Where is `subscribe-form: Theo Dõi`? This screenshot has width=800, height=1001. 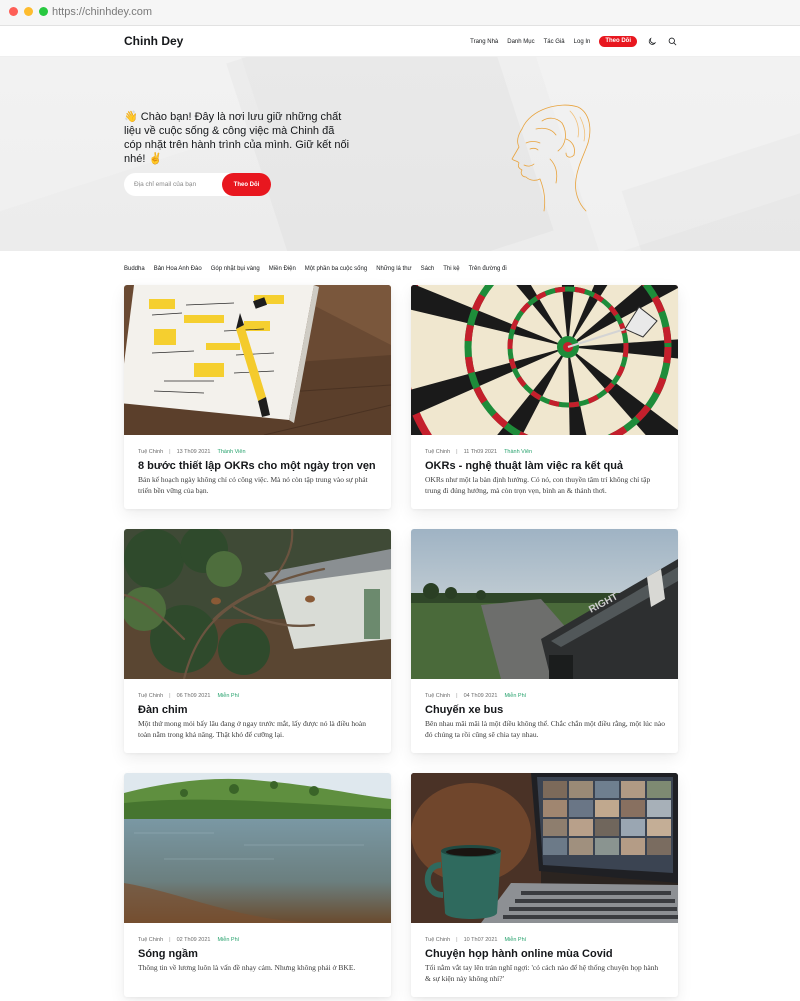 subscribe-form: Theo Dõi is located at coordinates (197, 184).